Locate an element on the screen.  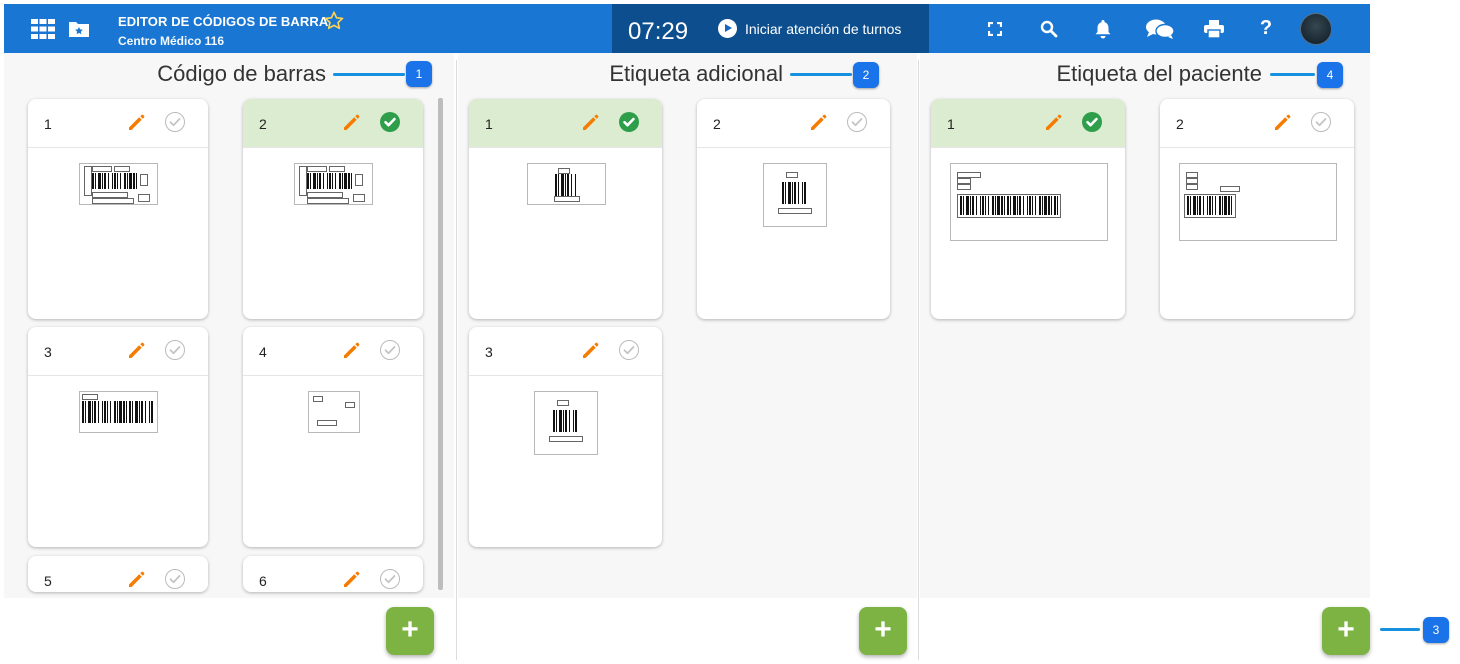
chat-icon is located at coordinates (1160, 28).